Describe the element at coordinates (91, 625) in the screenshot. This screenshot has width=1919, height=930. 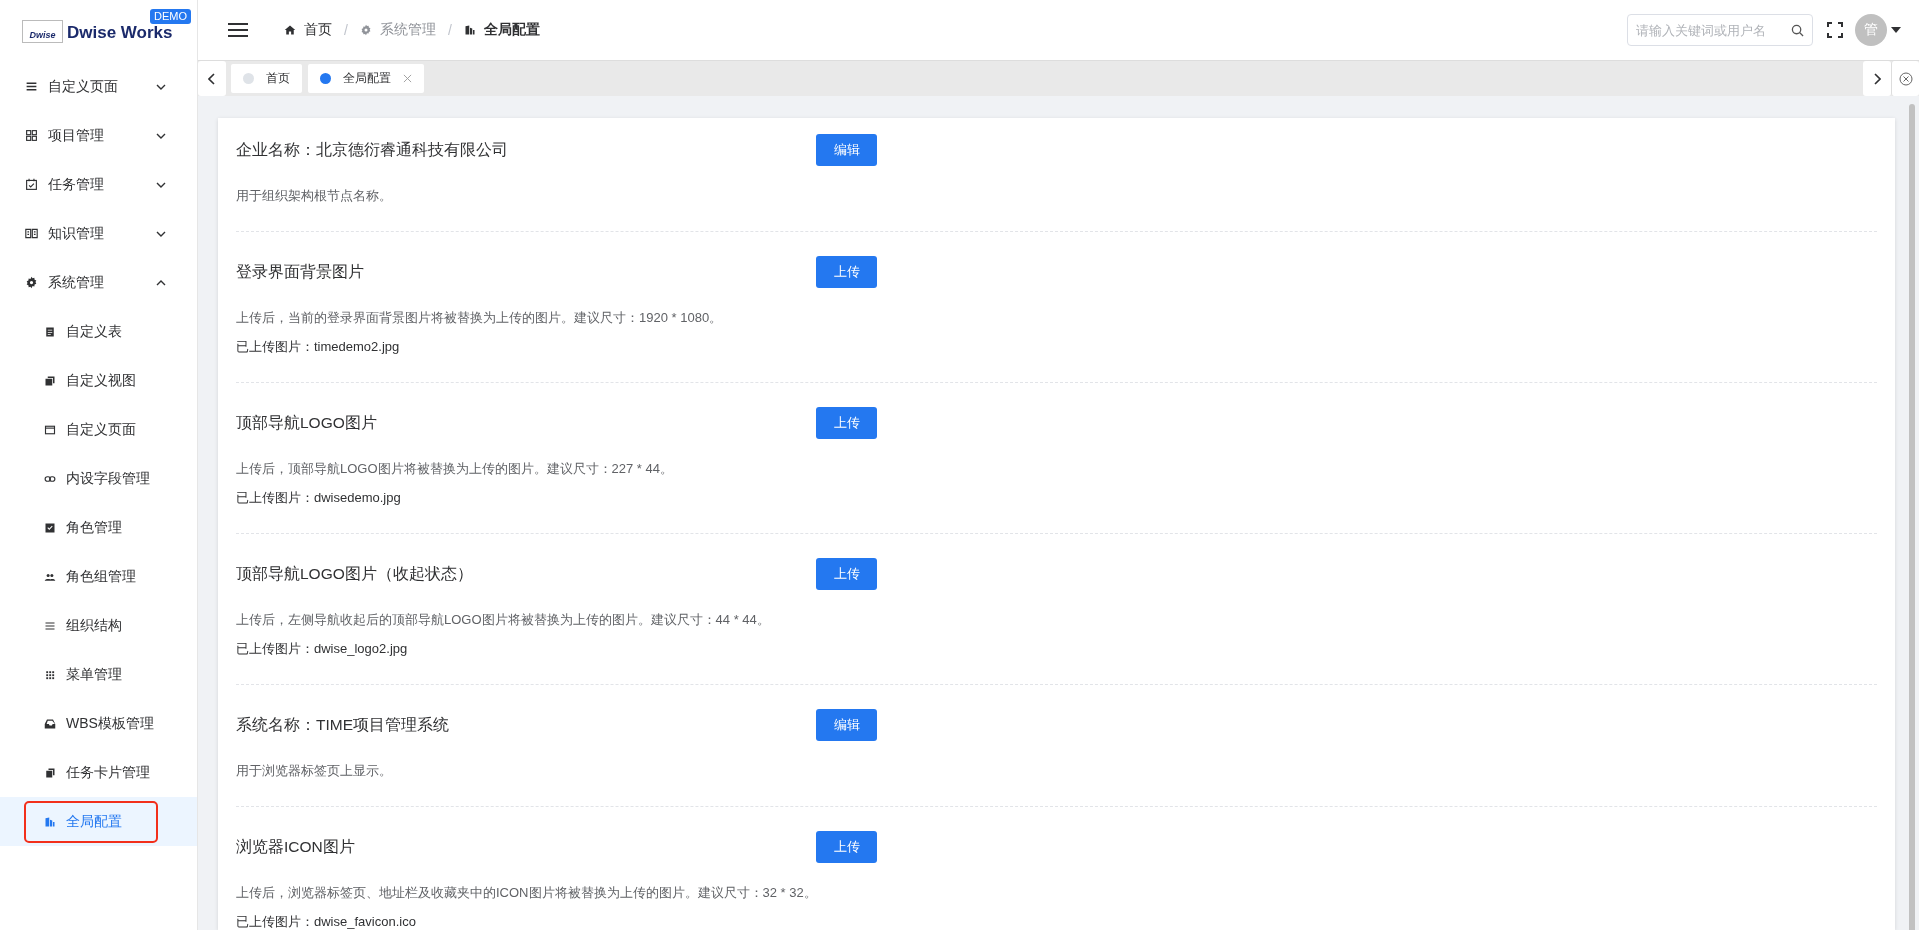
I see `submenu-item: 组织结构` at that location.